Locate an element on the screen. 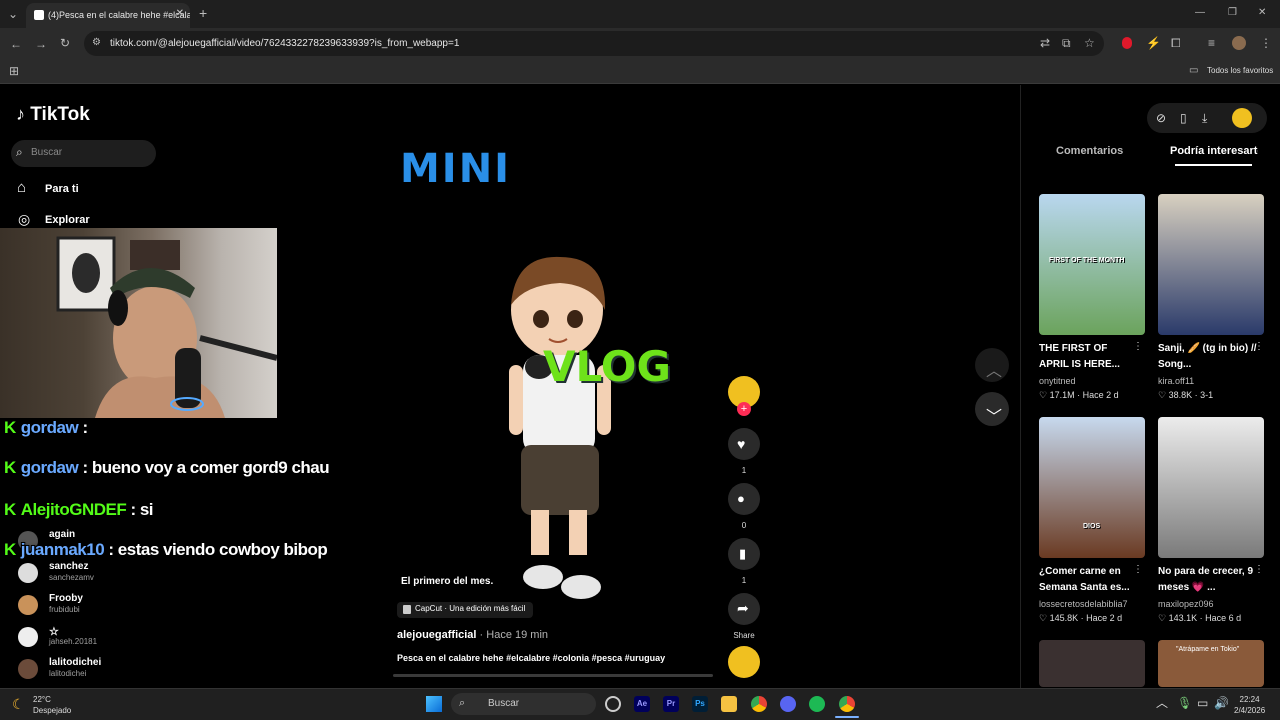 The image size is (1280, 720). sound-avatar is located at coordinates (744, 662).